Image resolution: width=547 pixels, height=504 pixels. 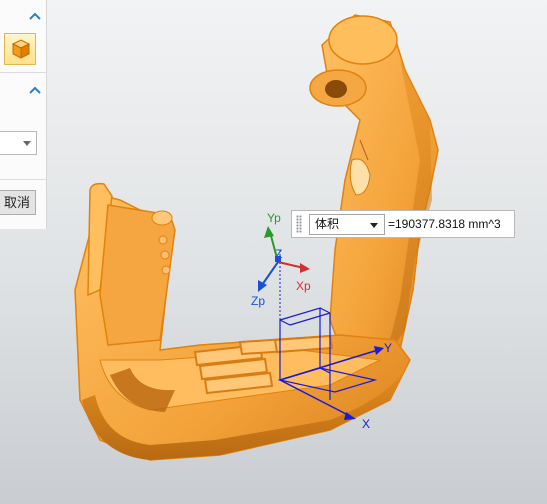 I want to click on measure-result-panel: 体积 =190377.8318 mm^3, so click(x=403, y=224).